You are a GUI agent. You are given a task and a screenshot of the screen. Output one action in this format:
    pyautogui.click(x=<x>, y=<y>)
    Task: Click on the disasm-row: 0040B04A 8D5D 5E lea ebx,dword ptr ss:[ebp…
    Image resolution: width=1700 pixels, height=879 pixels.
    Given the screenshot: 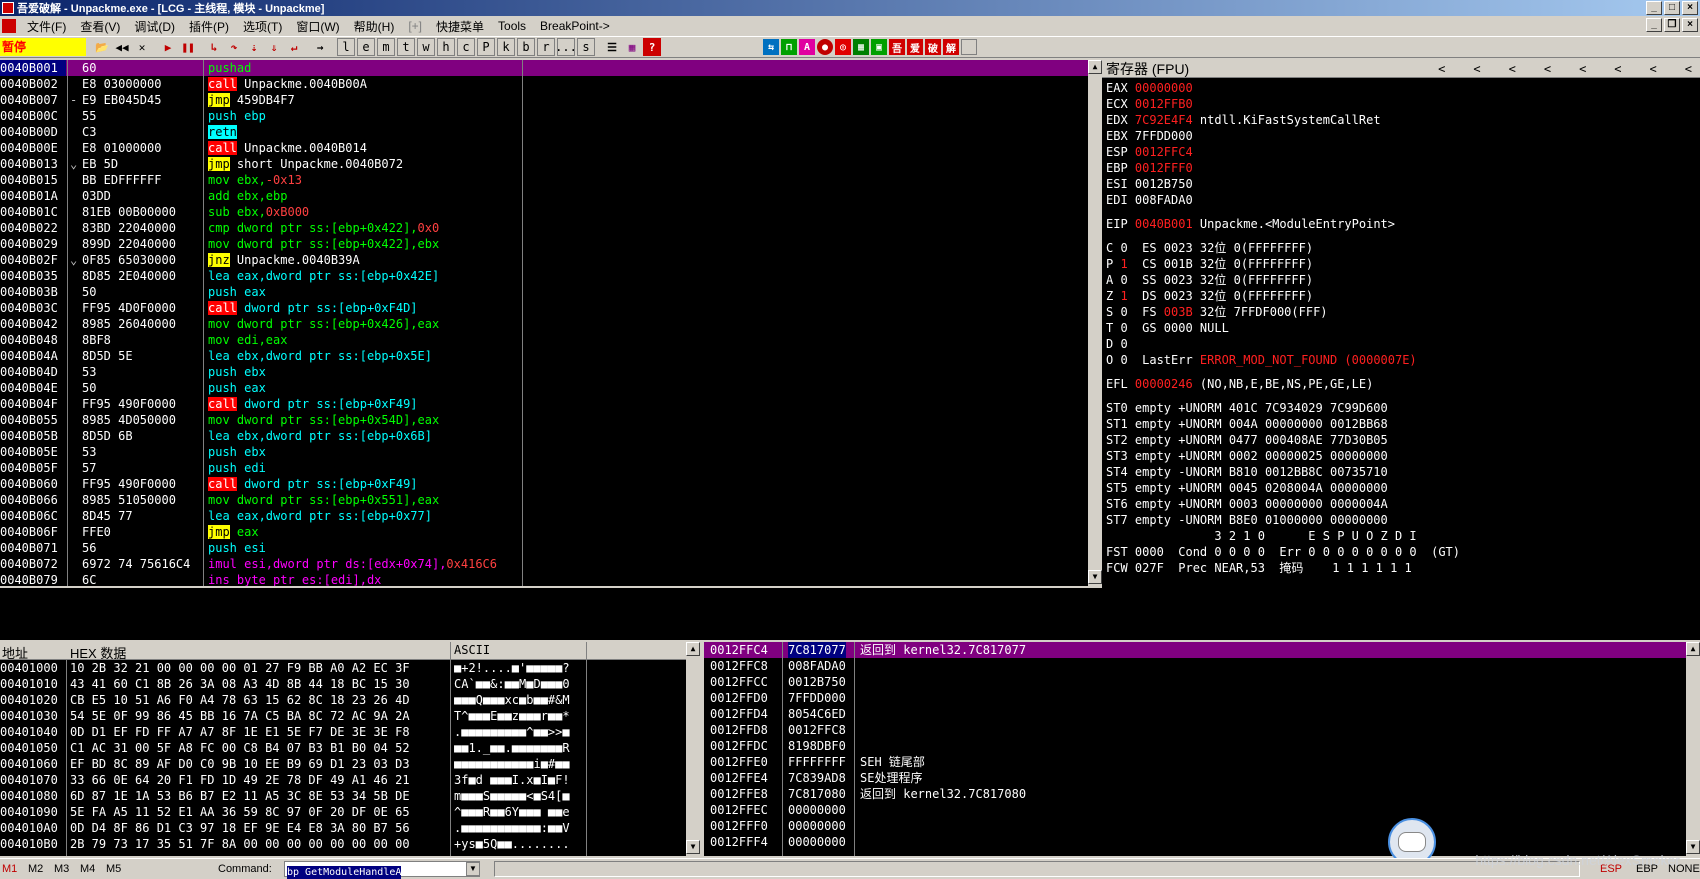 What is the action you would take?
    pyautogui.click(x=544, y=356)
    